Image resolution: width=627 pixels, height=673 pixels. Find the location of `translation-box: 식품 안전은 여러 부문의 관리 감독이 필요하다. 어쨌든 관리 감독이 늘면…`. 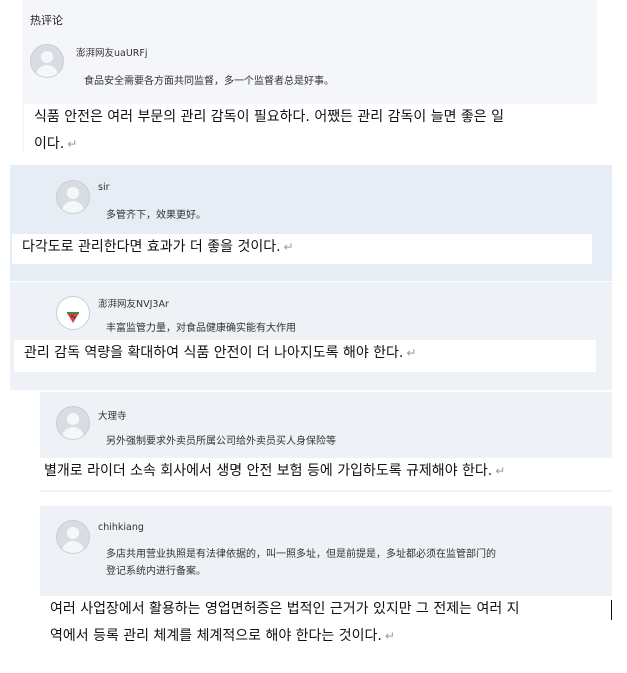

translation-box: 식품 안전은 여러 부문의 관리 감독이 필요하다. 어쨌든 관리 감독이 늘면… is located at coordinates (317, 131).